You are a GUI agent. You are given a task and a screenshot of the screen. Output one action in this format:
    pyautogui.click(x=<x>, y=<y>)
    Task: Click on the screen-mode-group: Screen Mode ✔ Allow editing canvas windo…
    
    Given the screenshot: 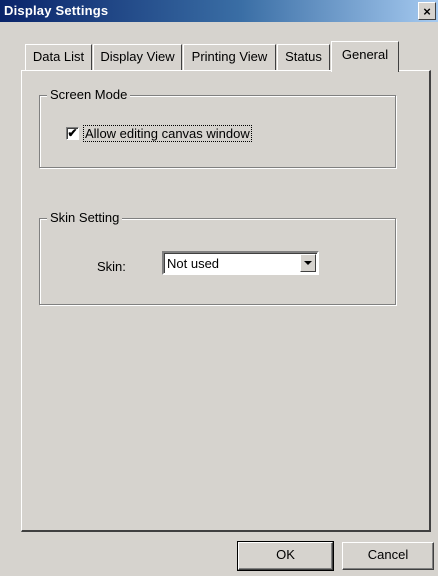 What is the action you would take?
    pyautogui.click(x=217, y=127)
    